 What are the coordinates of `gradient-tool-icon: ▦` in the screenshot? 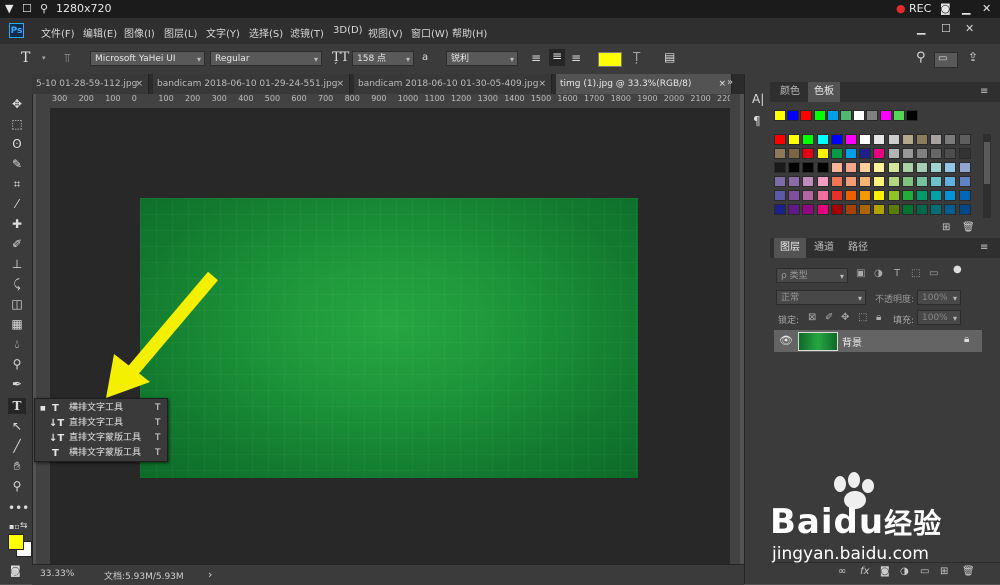 It's located at (17, 324).